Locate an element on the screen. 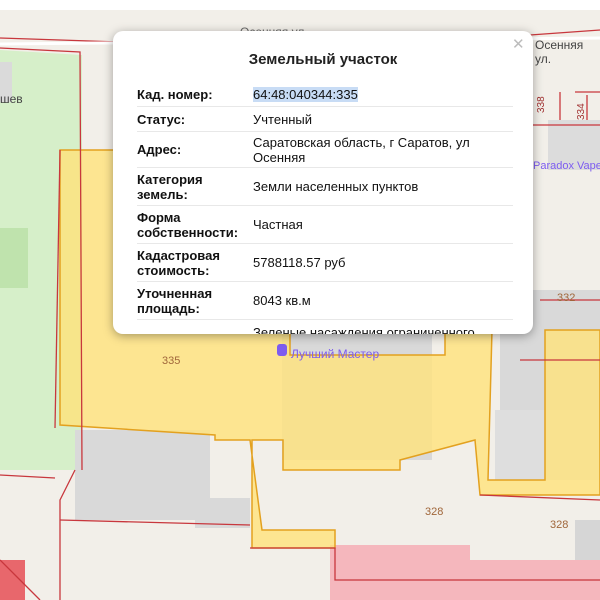 This screenshot has width=600, height=600. attribute-key: Кад. номер: is located at coordinates (175, 94).